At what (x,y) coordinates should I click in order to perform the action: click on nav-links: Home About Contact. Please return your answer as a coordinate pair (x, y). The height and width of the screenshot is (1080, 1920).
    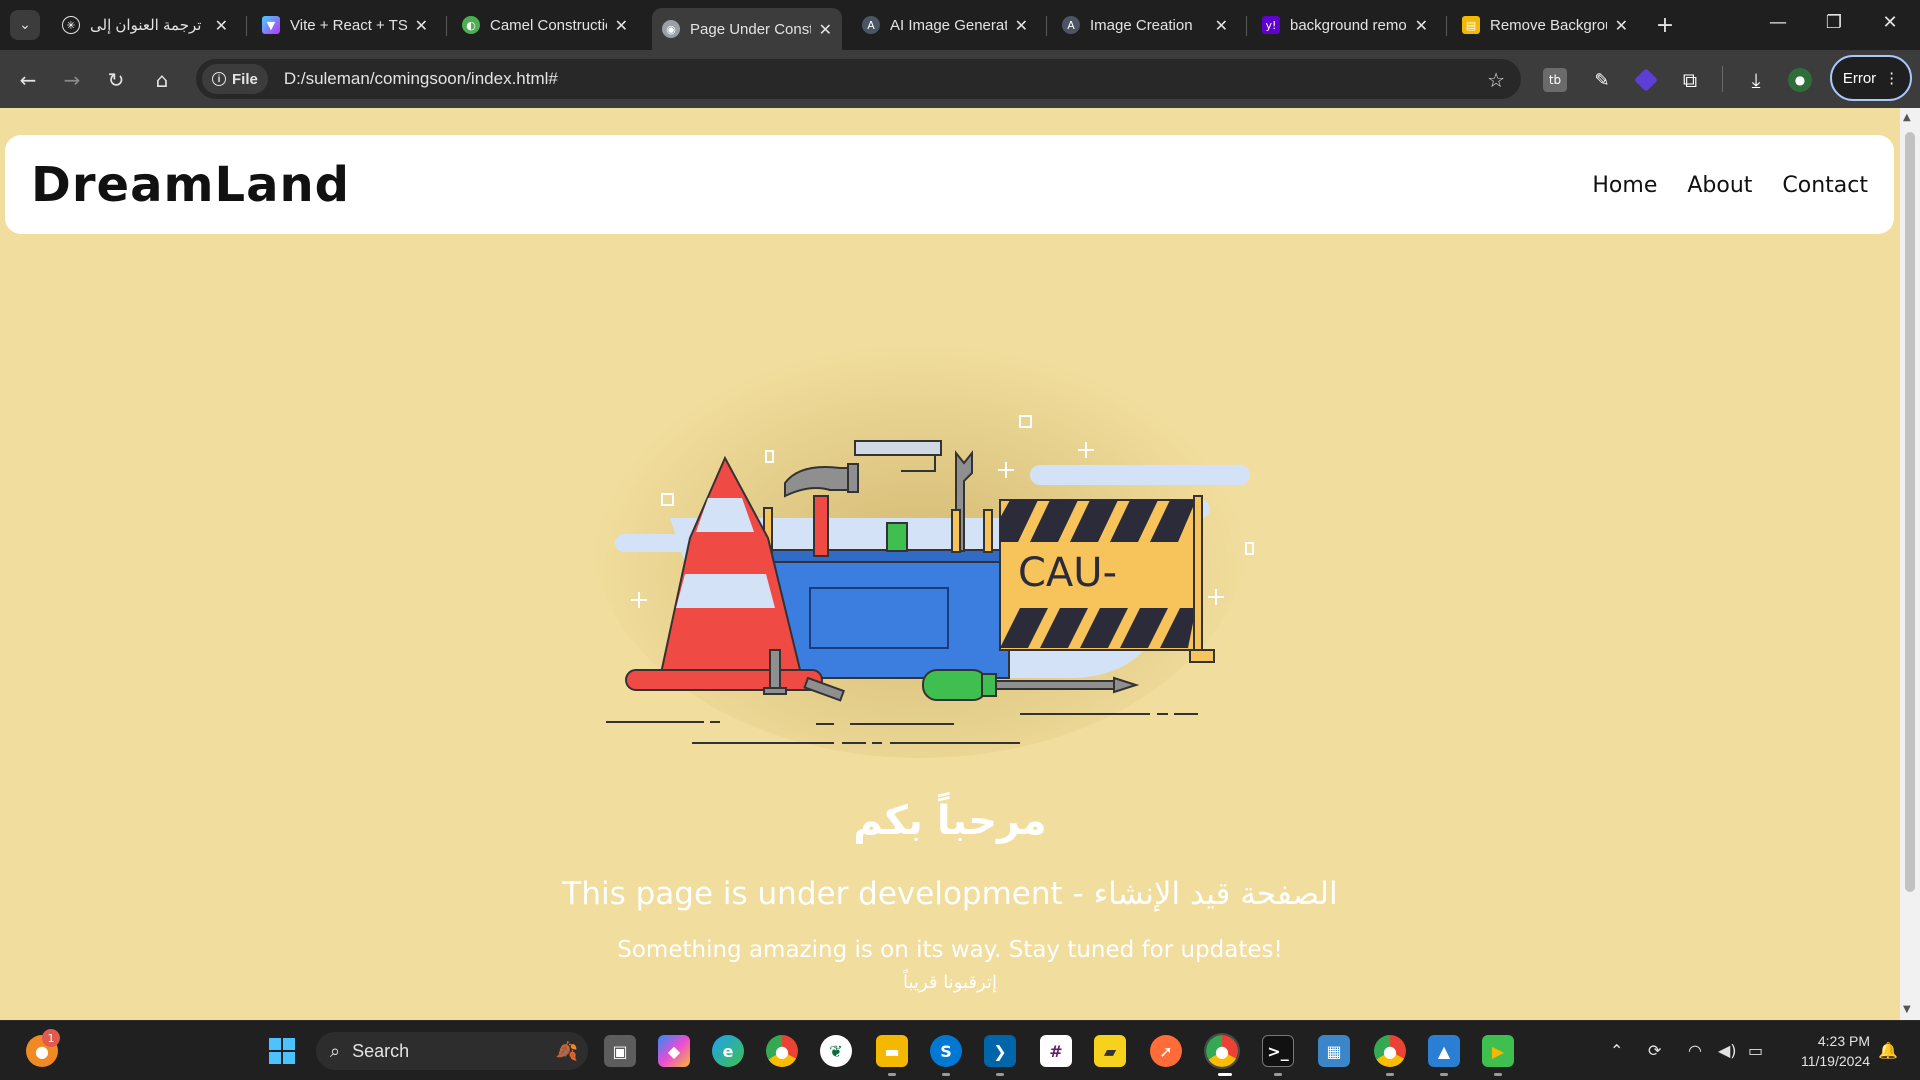
    Looking at the image, I should click on (1730, 185).